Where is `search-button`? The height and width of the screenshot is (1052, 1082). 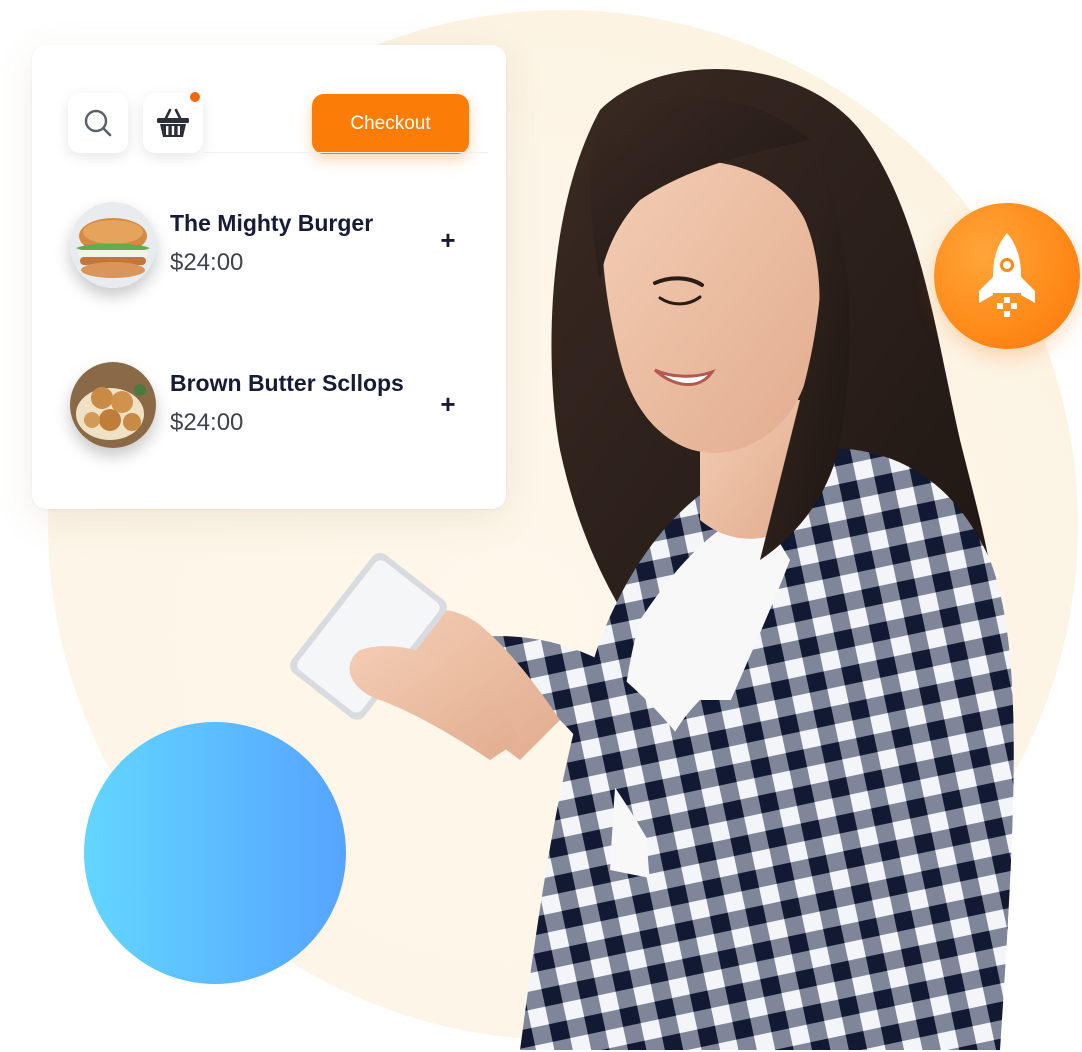
search-button is located at coordinates (98, 123).